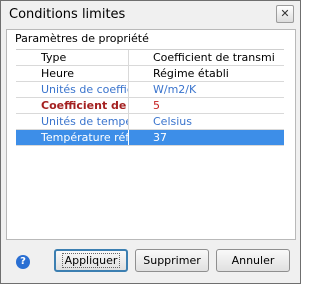 Image resolution: width=320 pixels, height=284 pixels. Describe the element at coordinates (206, 89) in the screenshot. I see `property-value: W/m2/K` at that location.